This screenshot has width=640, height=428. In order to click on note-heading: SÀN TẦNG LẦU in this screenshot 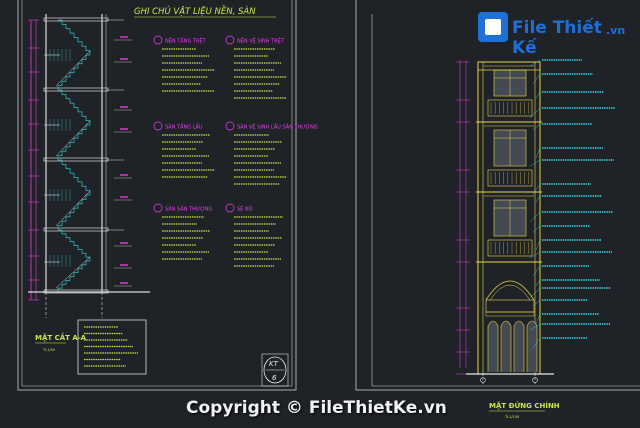, I will do `click(184, 127)`.